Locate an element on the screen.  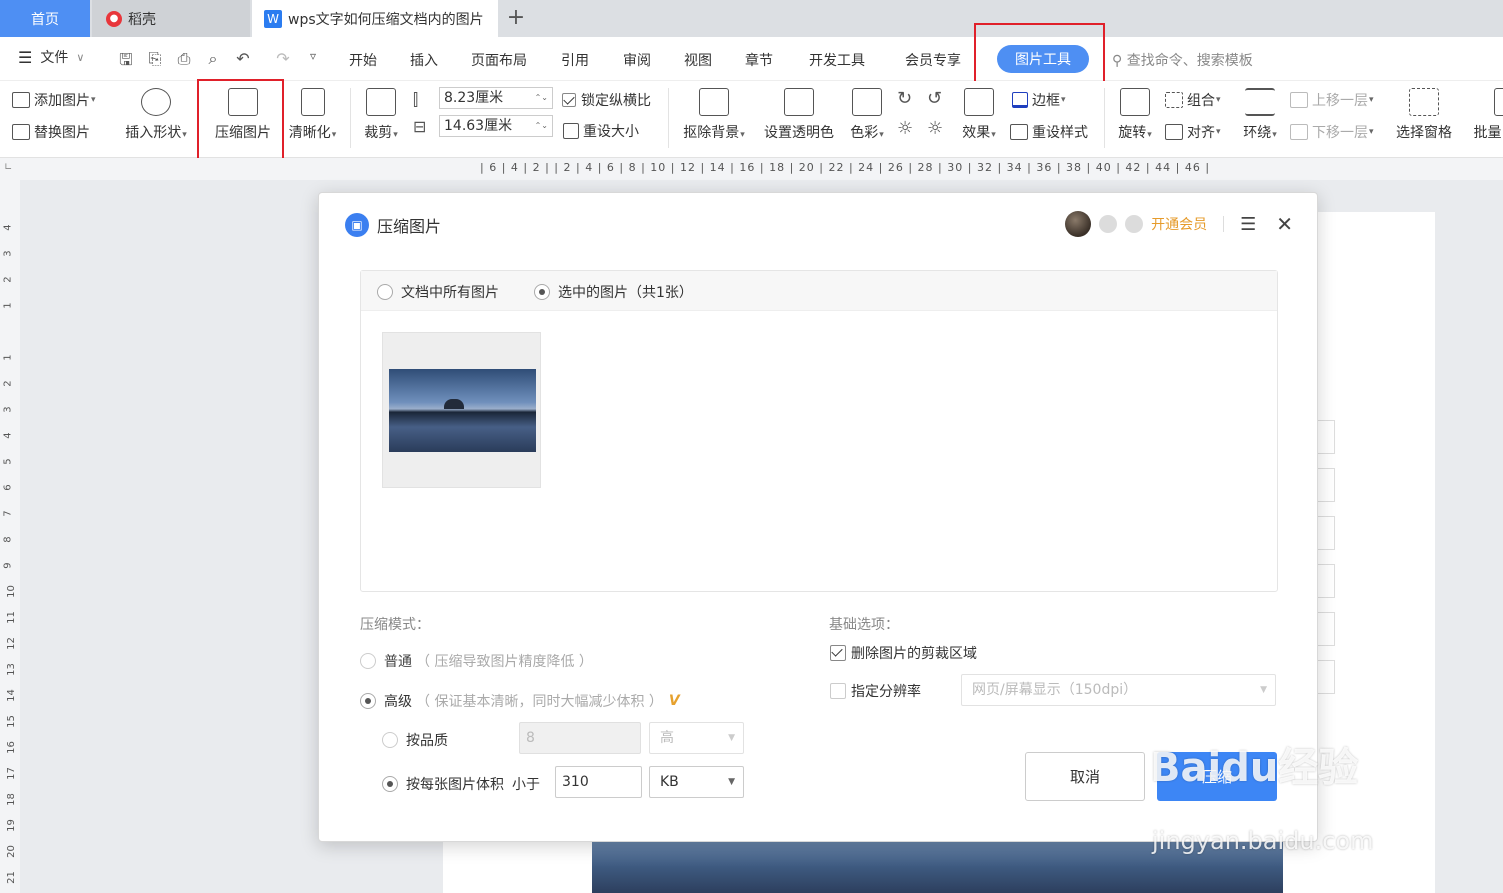
increase-brightness-icon: ☼ is located at coordinates (905, 128).